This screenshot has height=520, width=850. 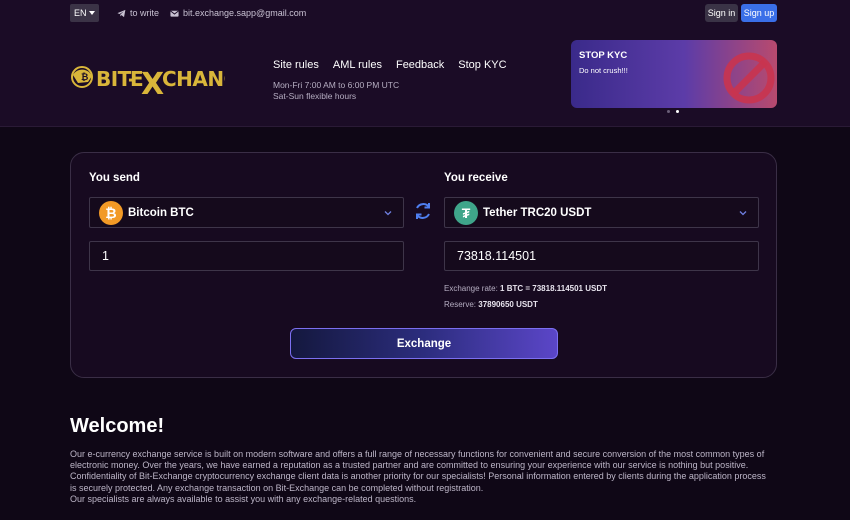 I want to click on receive-currency-select: ₮ Tether TRC20 USDT, so click(x=601, y=212).